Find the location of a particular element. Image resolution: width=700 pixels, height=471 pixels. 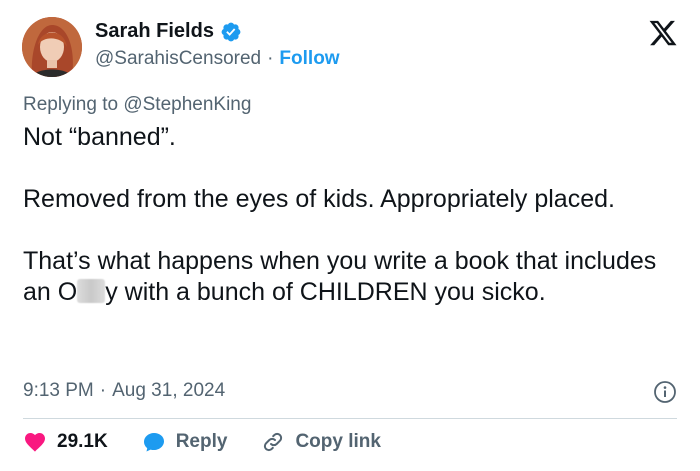

replying-to: Replying to @StephenKing is located at coordinates (137, 105).